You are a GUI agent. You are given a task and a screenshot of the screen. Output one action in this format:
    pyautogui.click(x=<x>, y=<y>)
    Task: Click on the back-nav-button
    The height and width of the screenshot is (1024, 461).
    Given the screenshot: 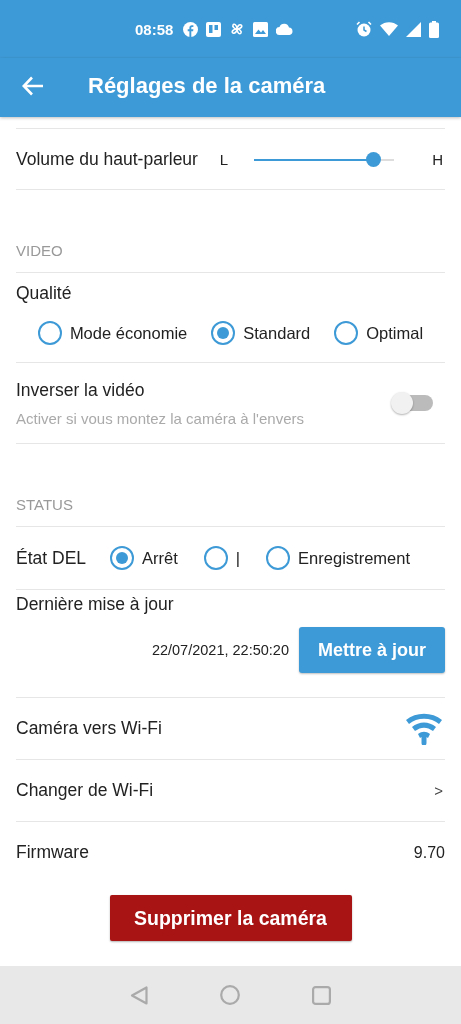 What is the action you would take?
    pyautogui.click(x=139, y=995)
    